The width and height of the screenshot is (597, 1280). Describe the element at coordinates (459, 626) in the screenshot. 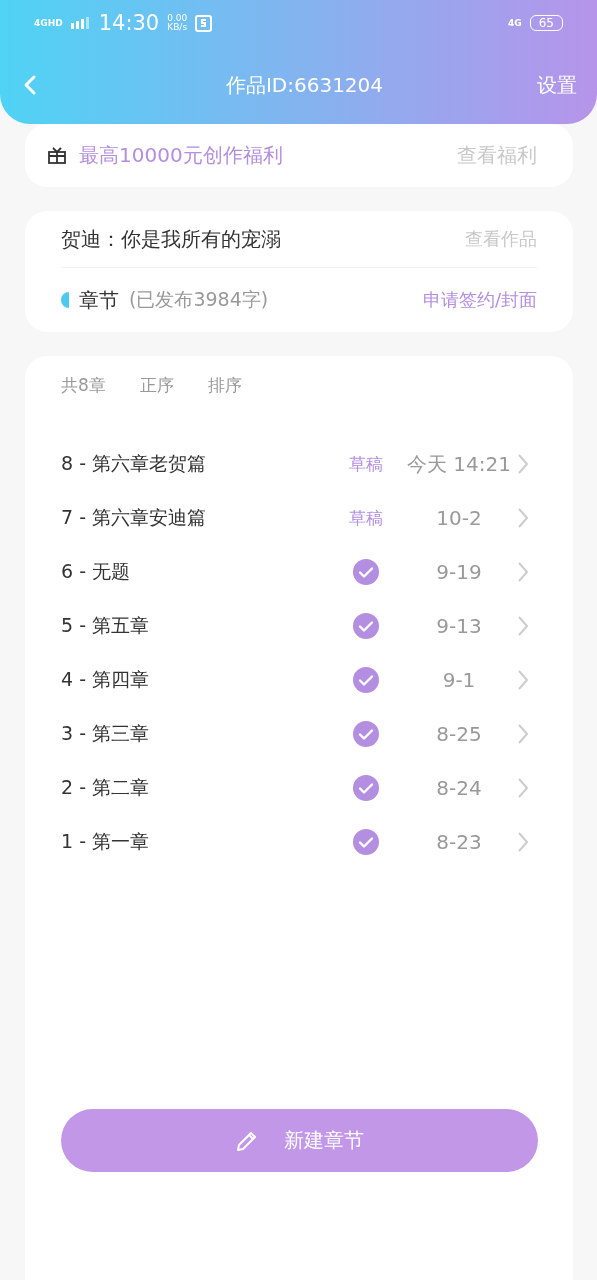

I see `chapter-date: 9-13` at that location.